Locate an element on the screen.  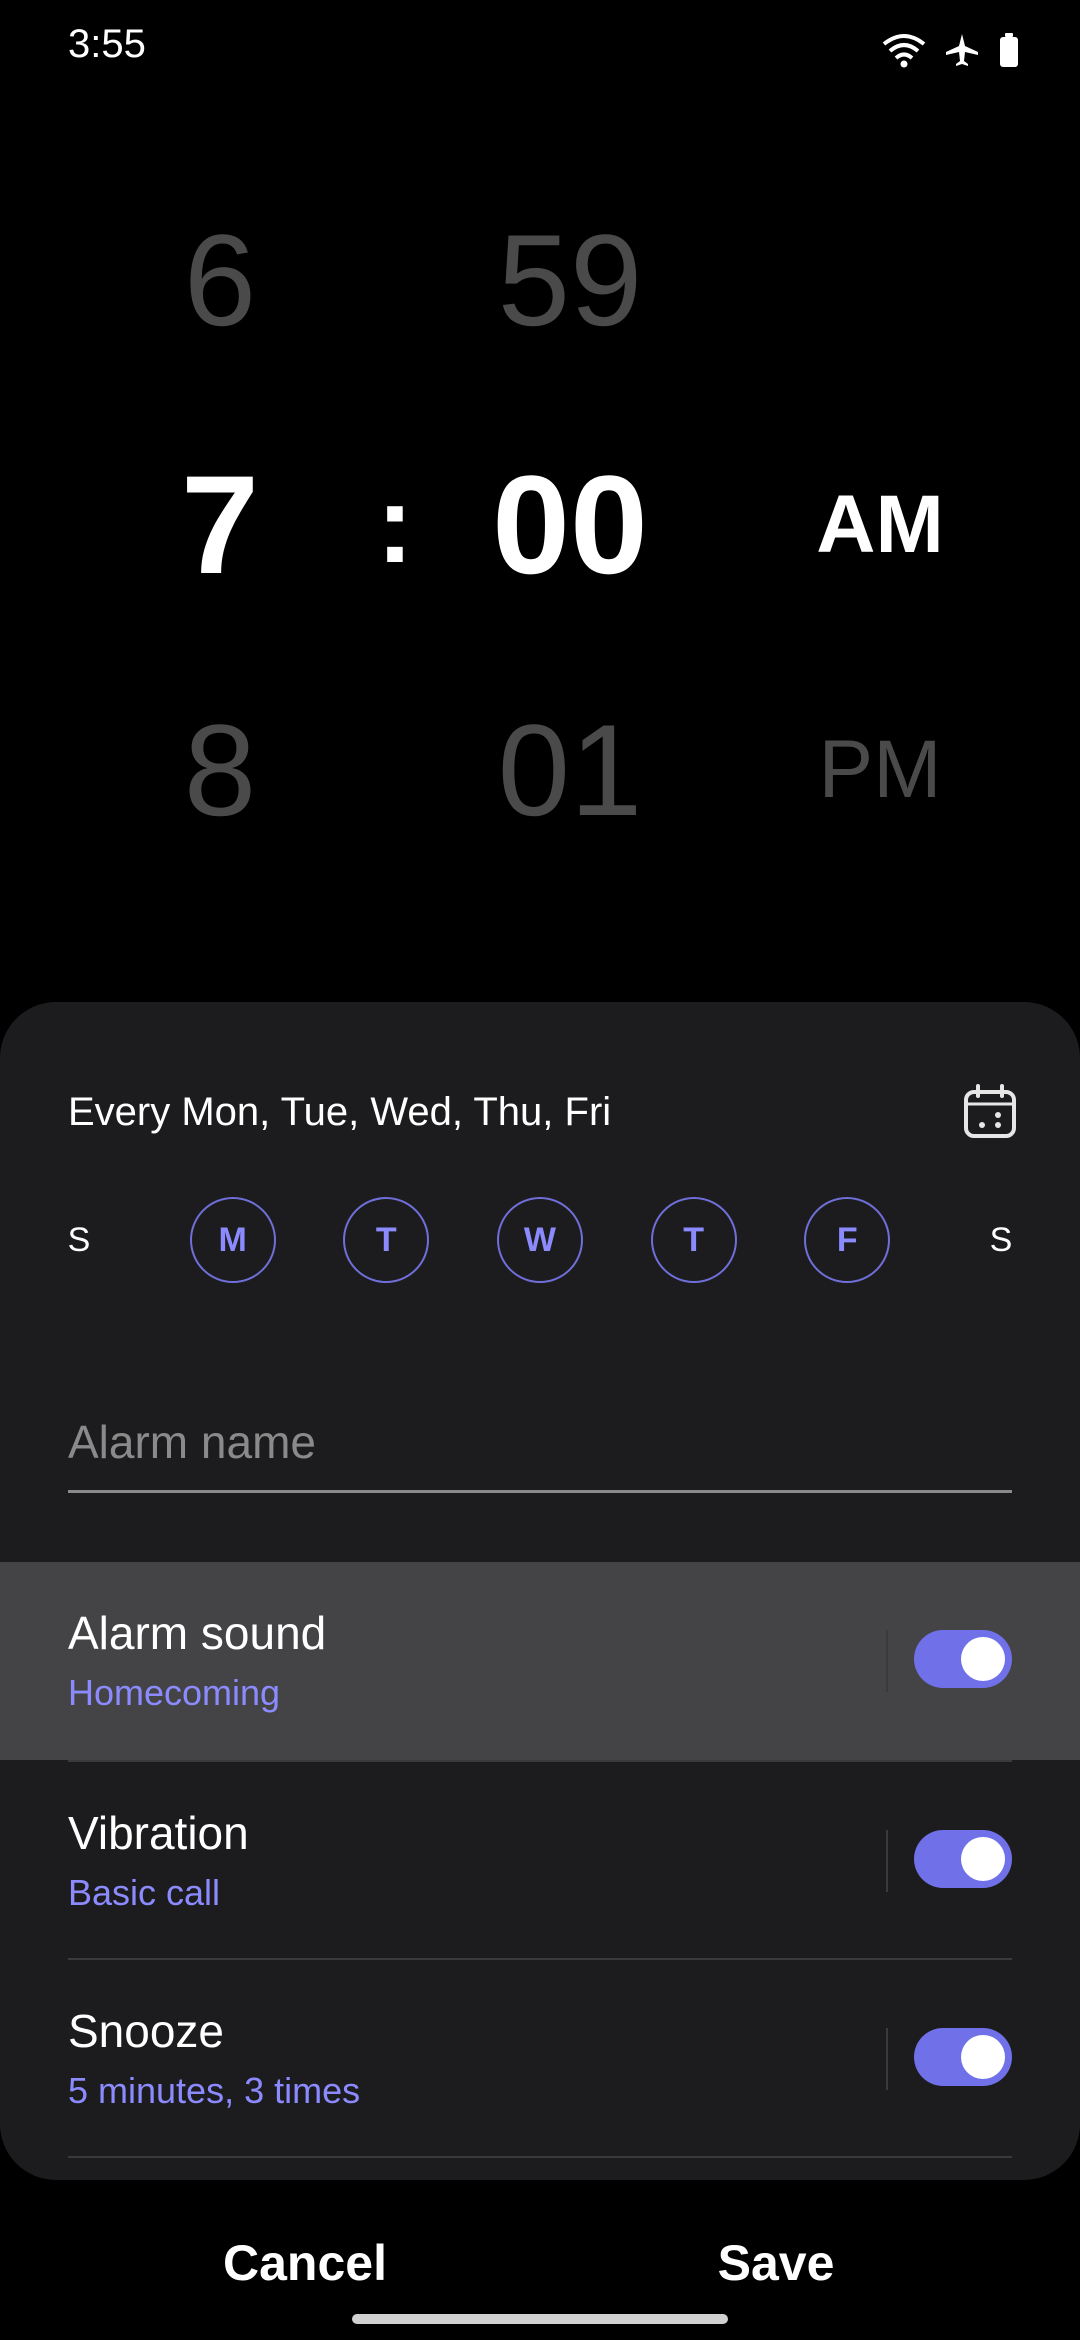
minute-next: 01 is located at coordinates (570, 770).